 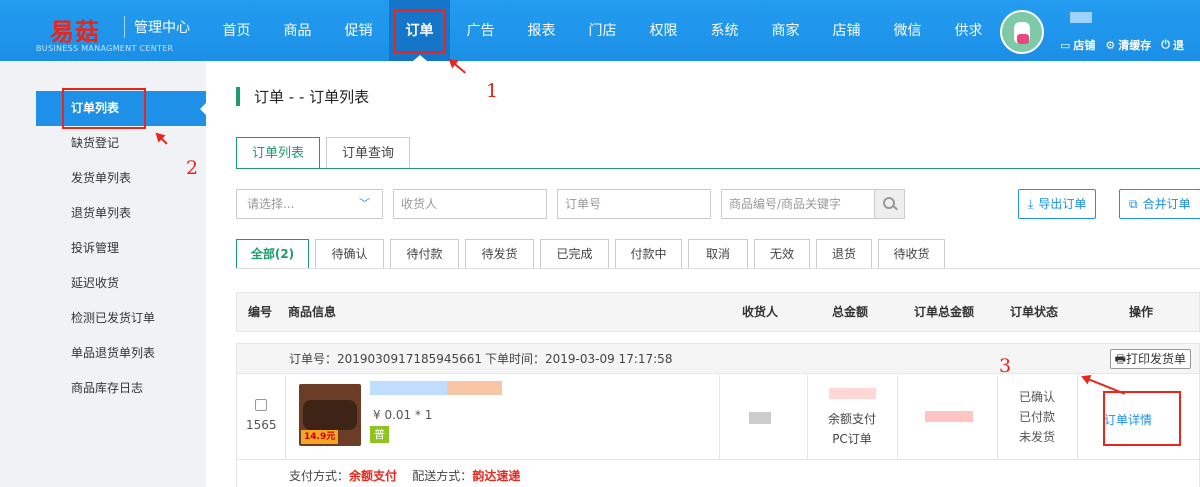 I want to click on status-tab-cancelled: 取消, so click(x=718, y=254).